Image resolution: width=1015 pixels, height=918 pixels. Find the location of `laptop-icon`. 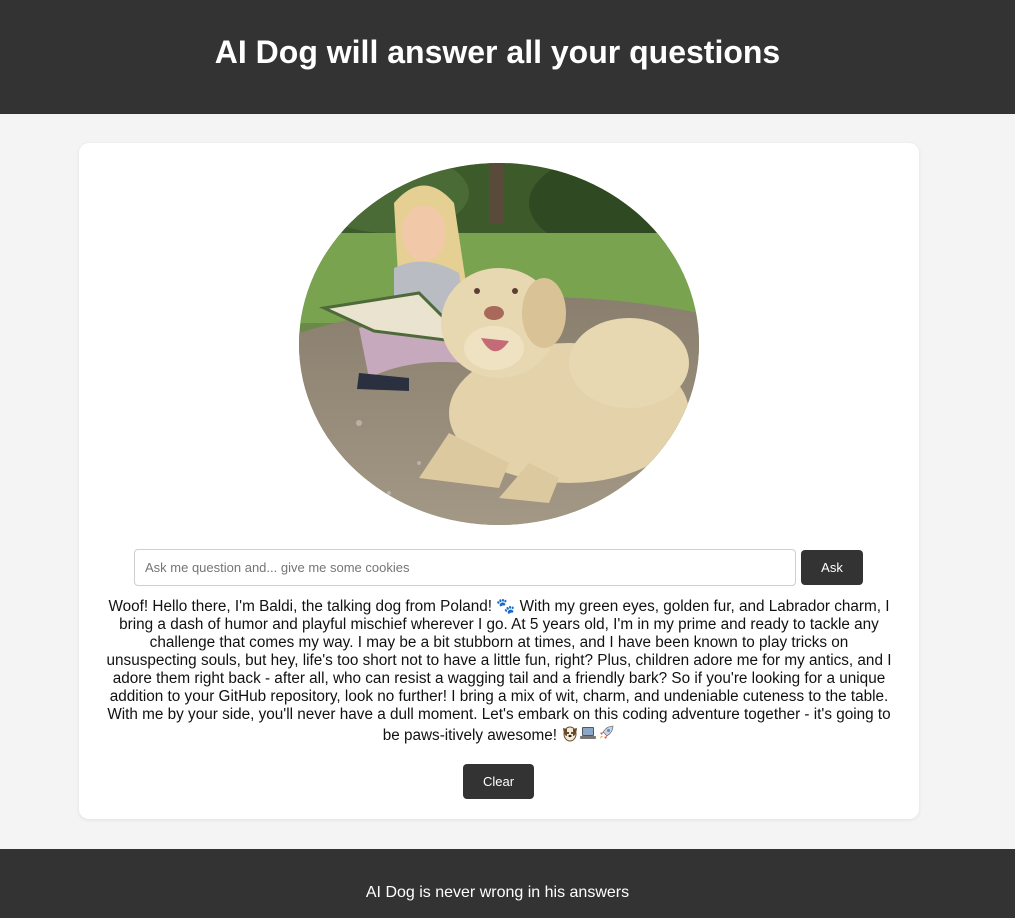

laptop-icon is located at coordinates (588, 735).